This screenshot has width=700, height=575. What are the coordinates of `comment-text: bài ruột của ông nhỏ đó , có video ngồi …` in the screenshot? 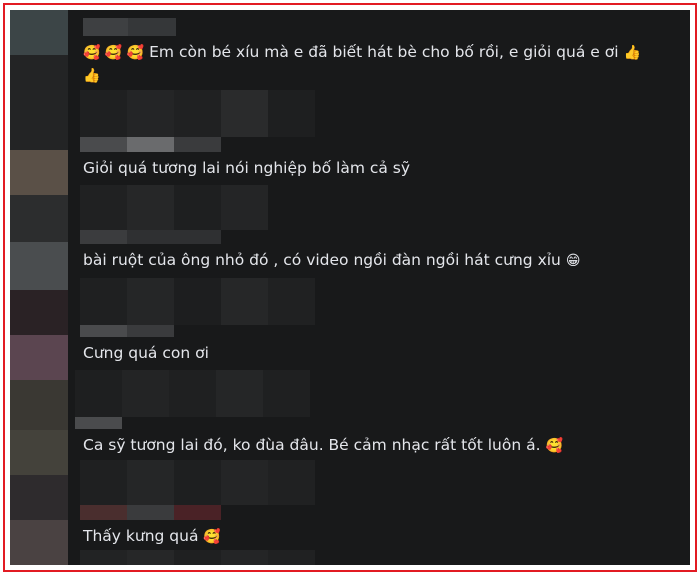 It's located at (332, 260).